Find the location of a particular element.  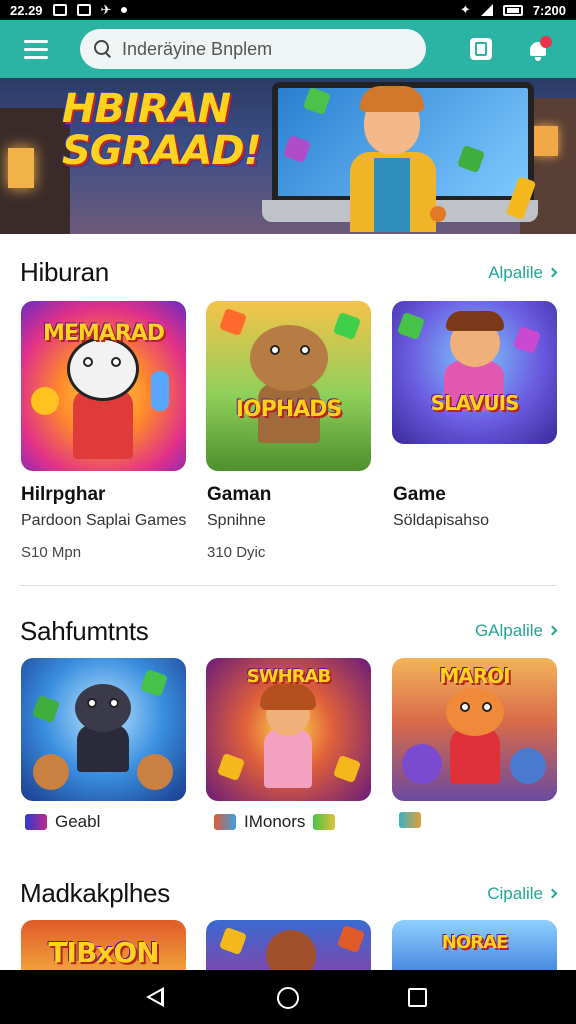

hero-title-line1: HBIRAN is located at coordinates (146, 109).